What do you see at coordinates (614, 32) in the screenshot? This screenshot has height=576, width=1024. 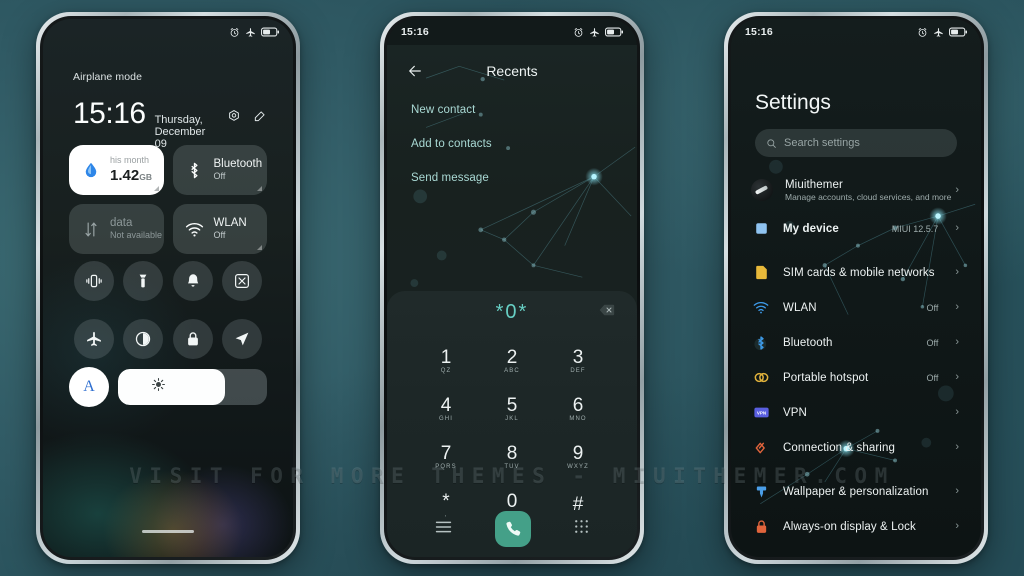 I see `battery-icon` at bounding box center [614, 32].